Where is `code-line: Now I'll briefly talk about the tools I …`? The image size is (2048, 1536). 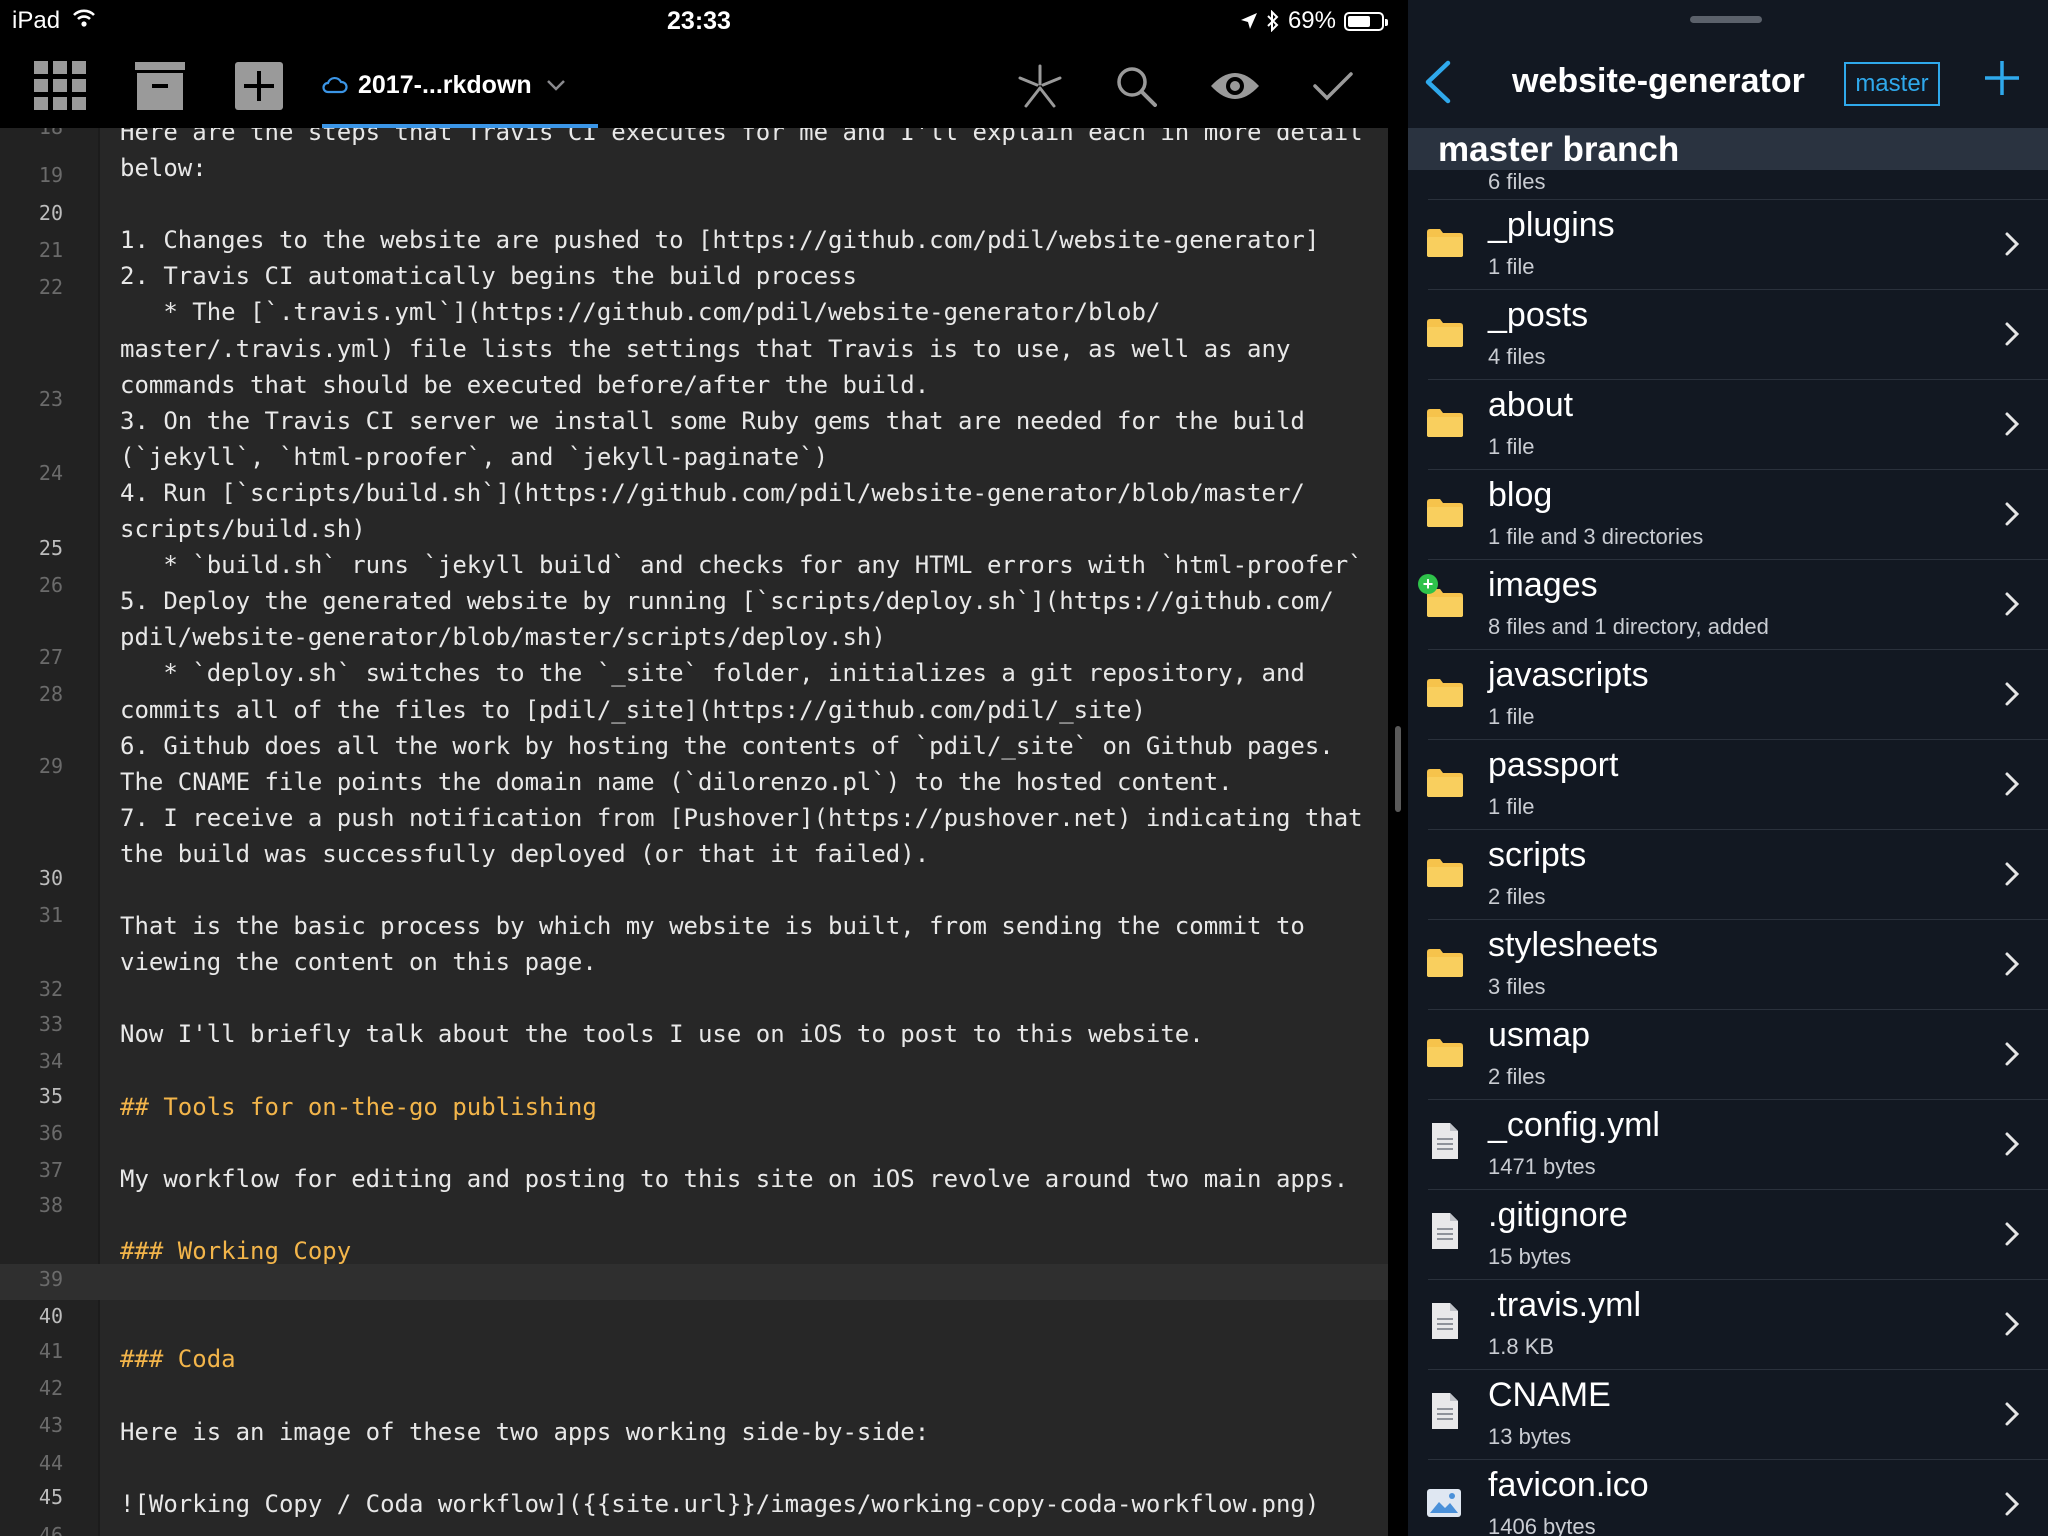
code-line: Now I'll briefly talk about the tools I … is located at coordinates (662, 1034).